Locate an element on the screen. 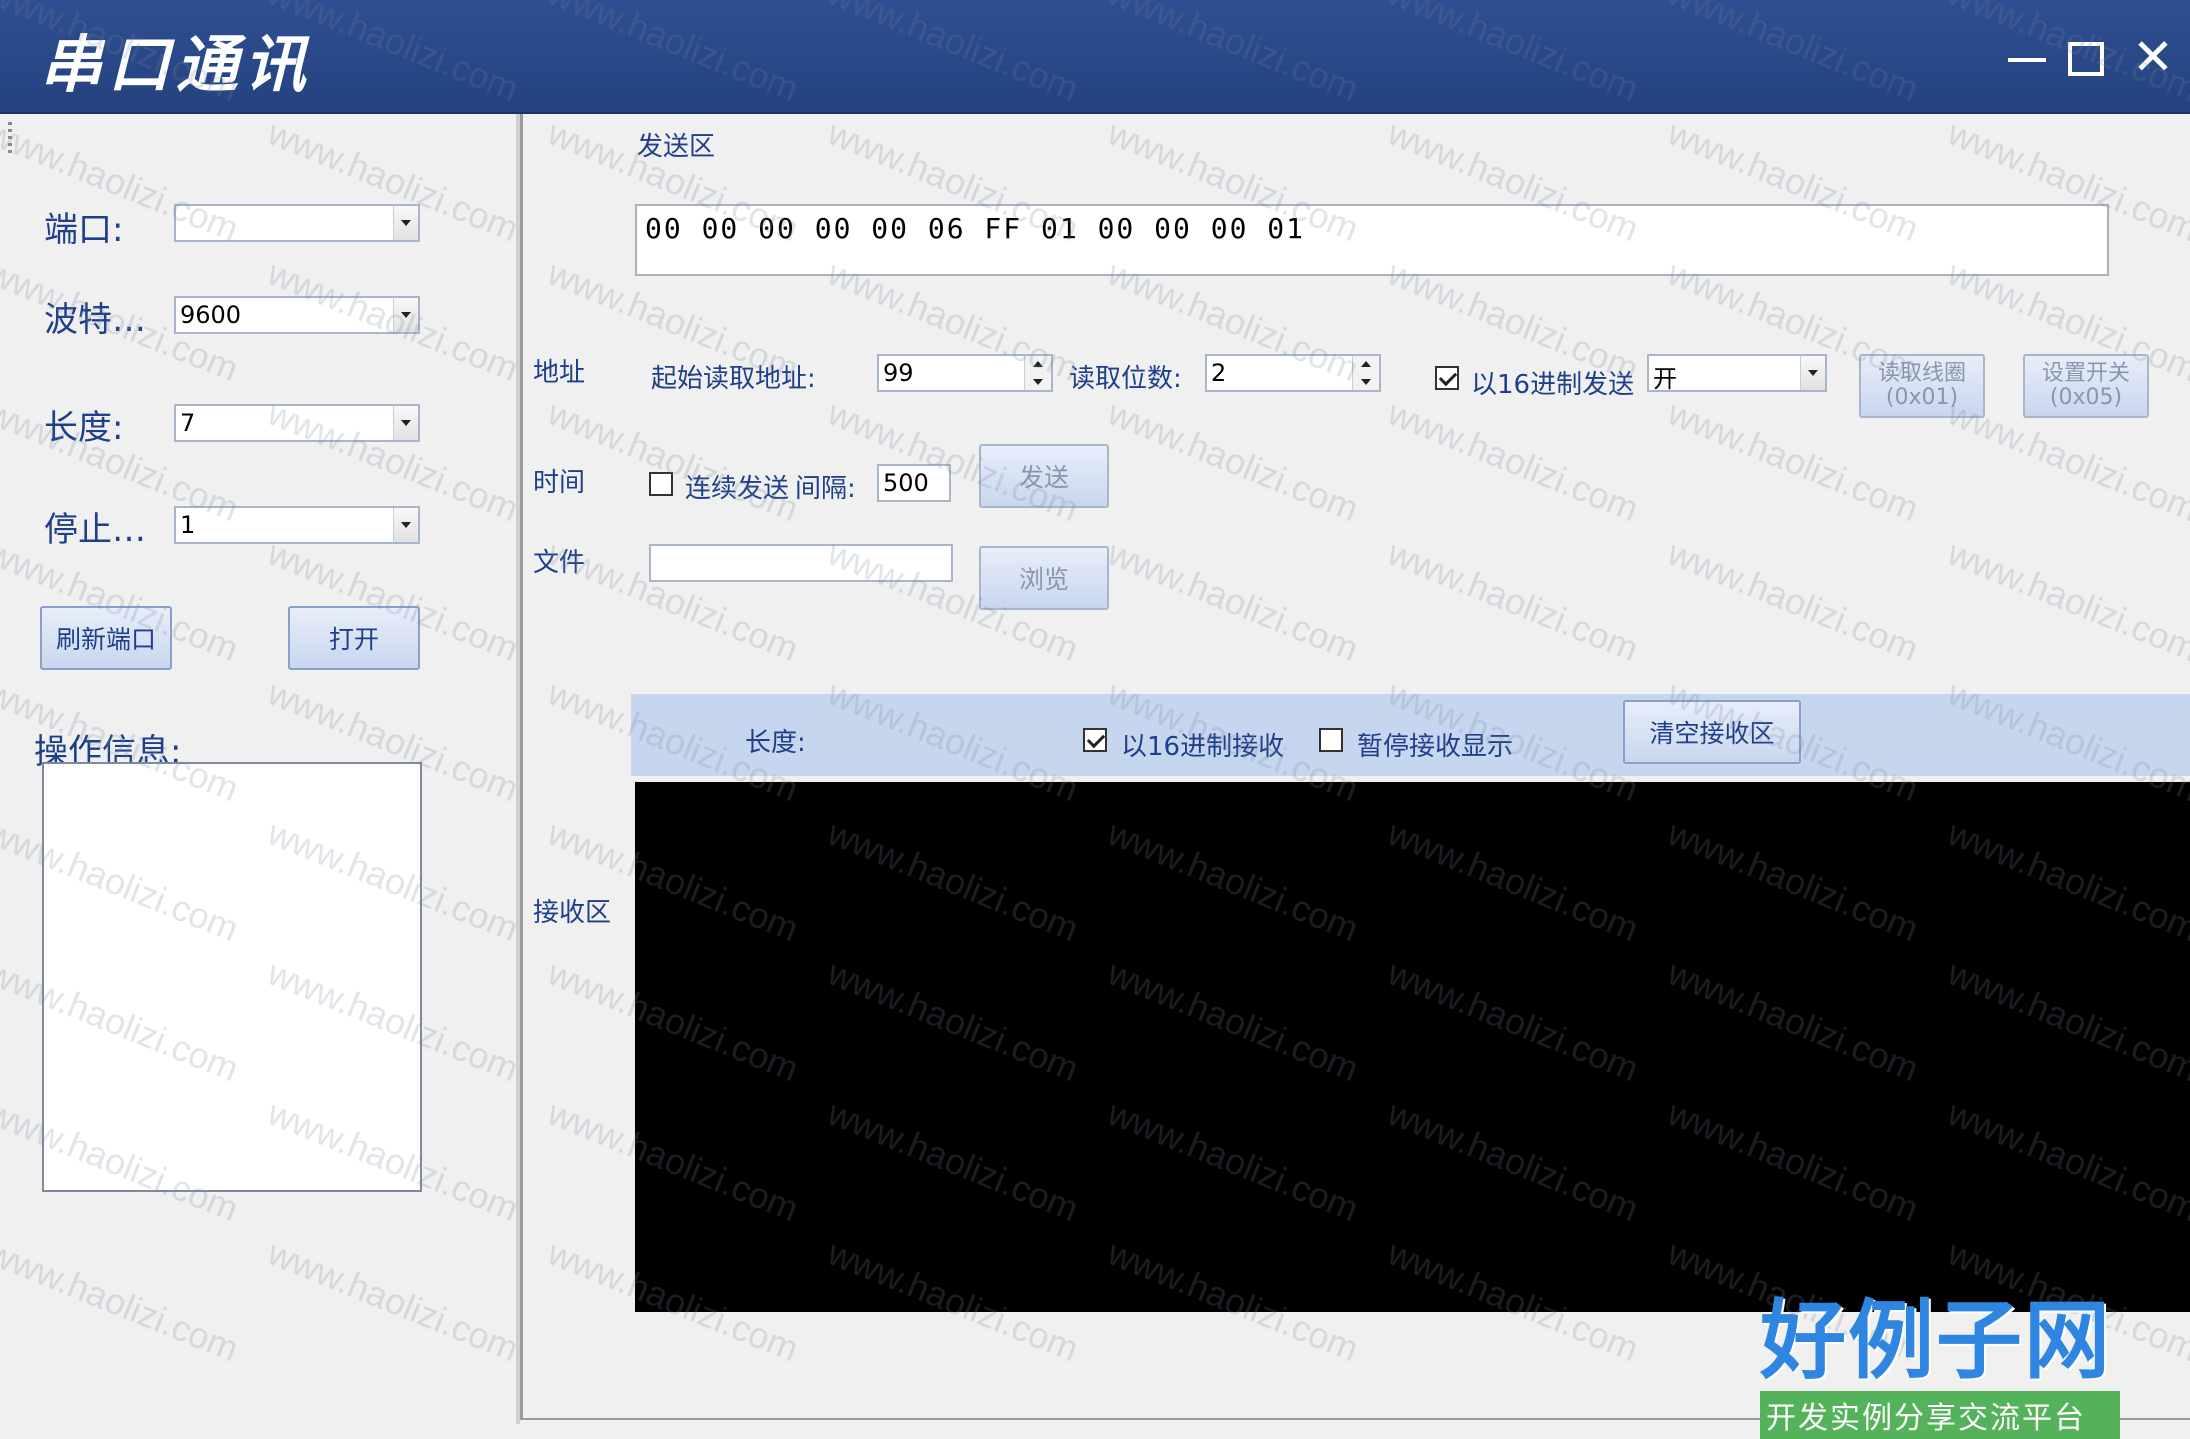 The image size is (2190, 1439). baud-value: 9600 is located at coordinates (211, 315).